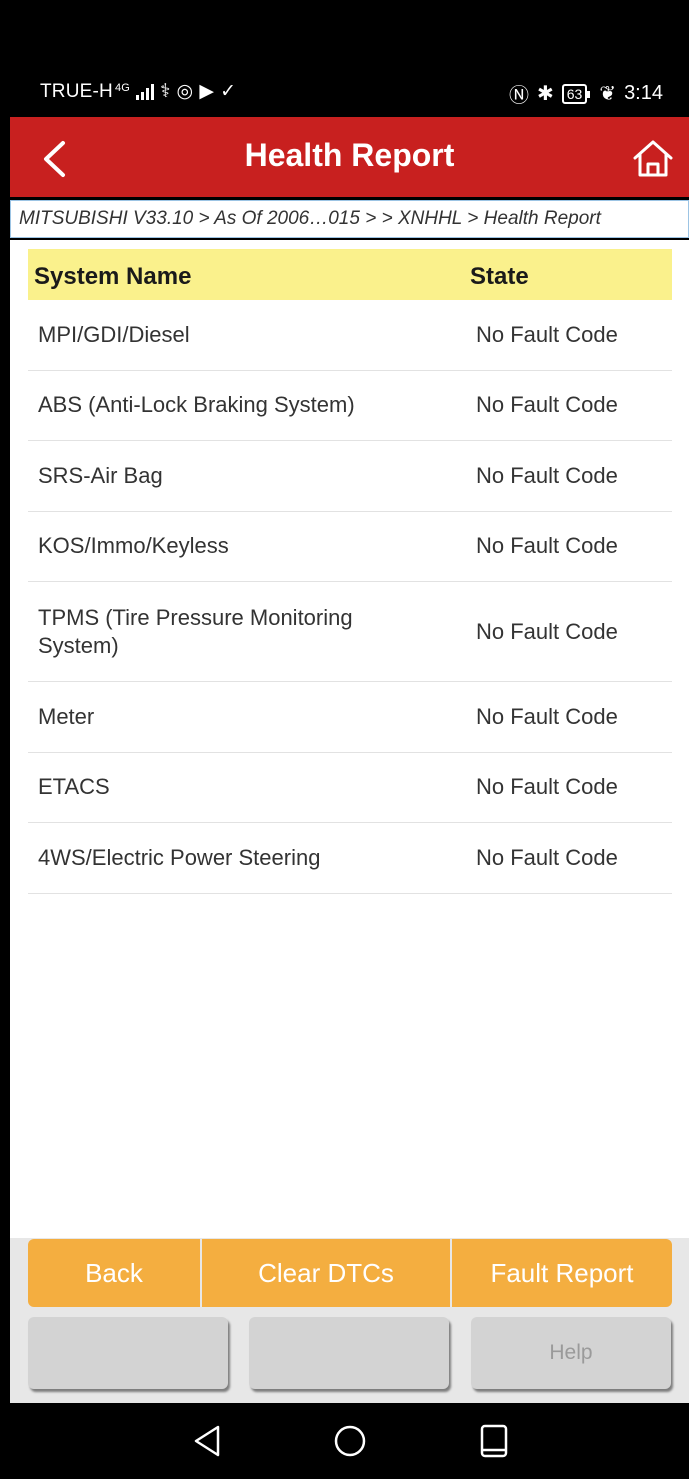 This screenshot has width=689, height=1479. I want to click on system-name: ETACS, so click(74, 787).